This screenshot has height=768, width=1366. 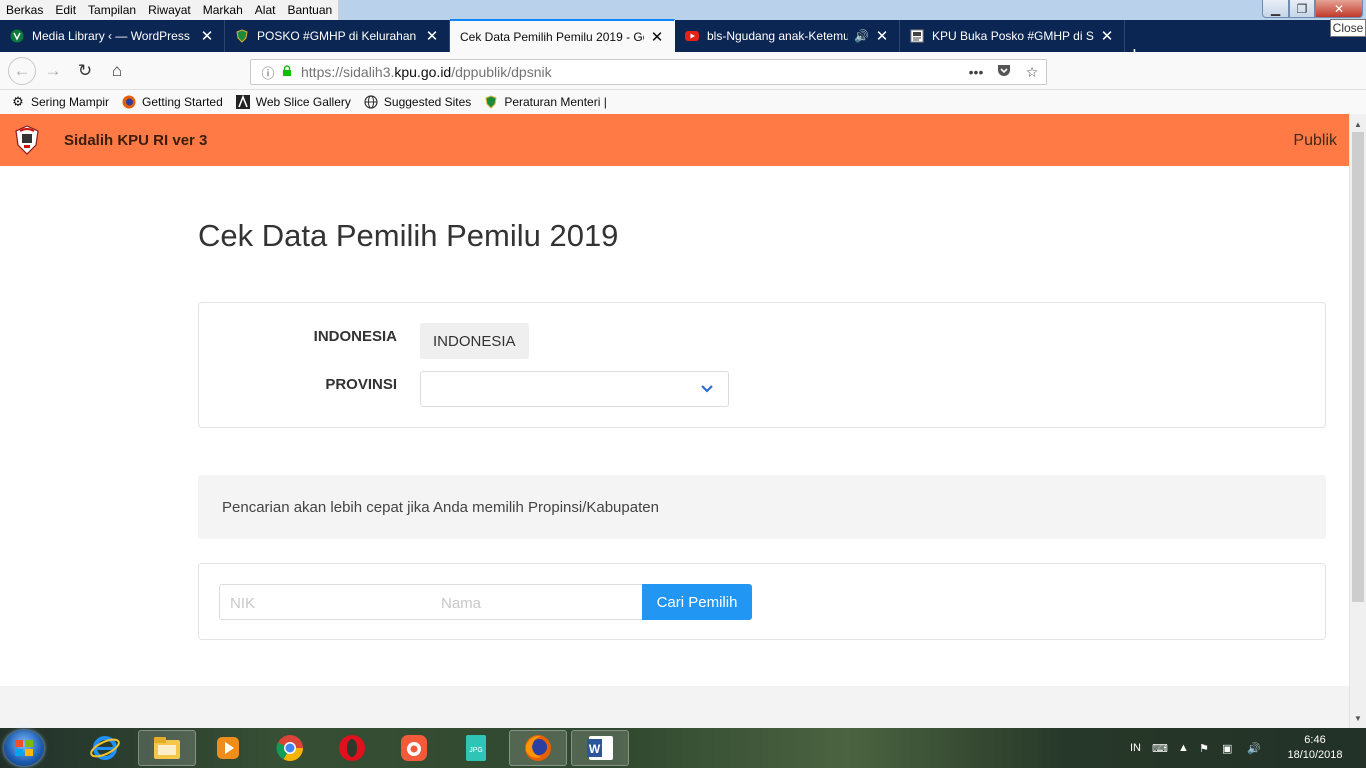 What do you see at coordinates (1358, 718) in the screenshot?
I see `scroll-down-icon: ▼` at bounding box center [1358, 718].